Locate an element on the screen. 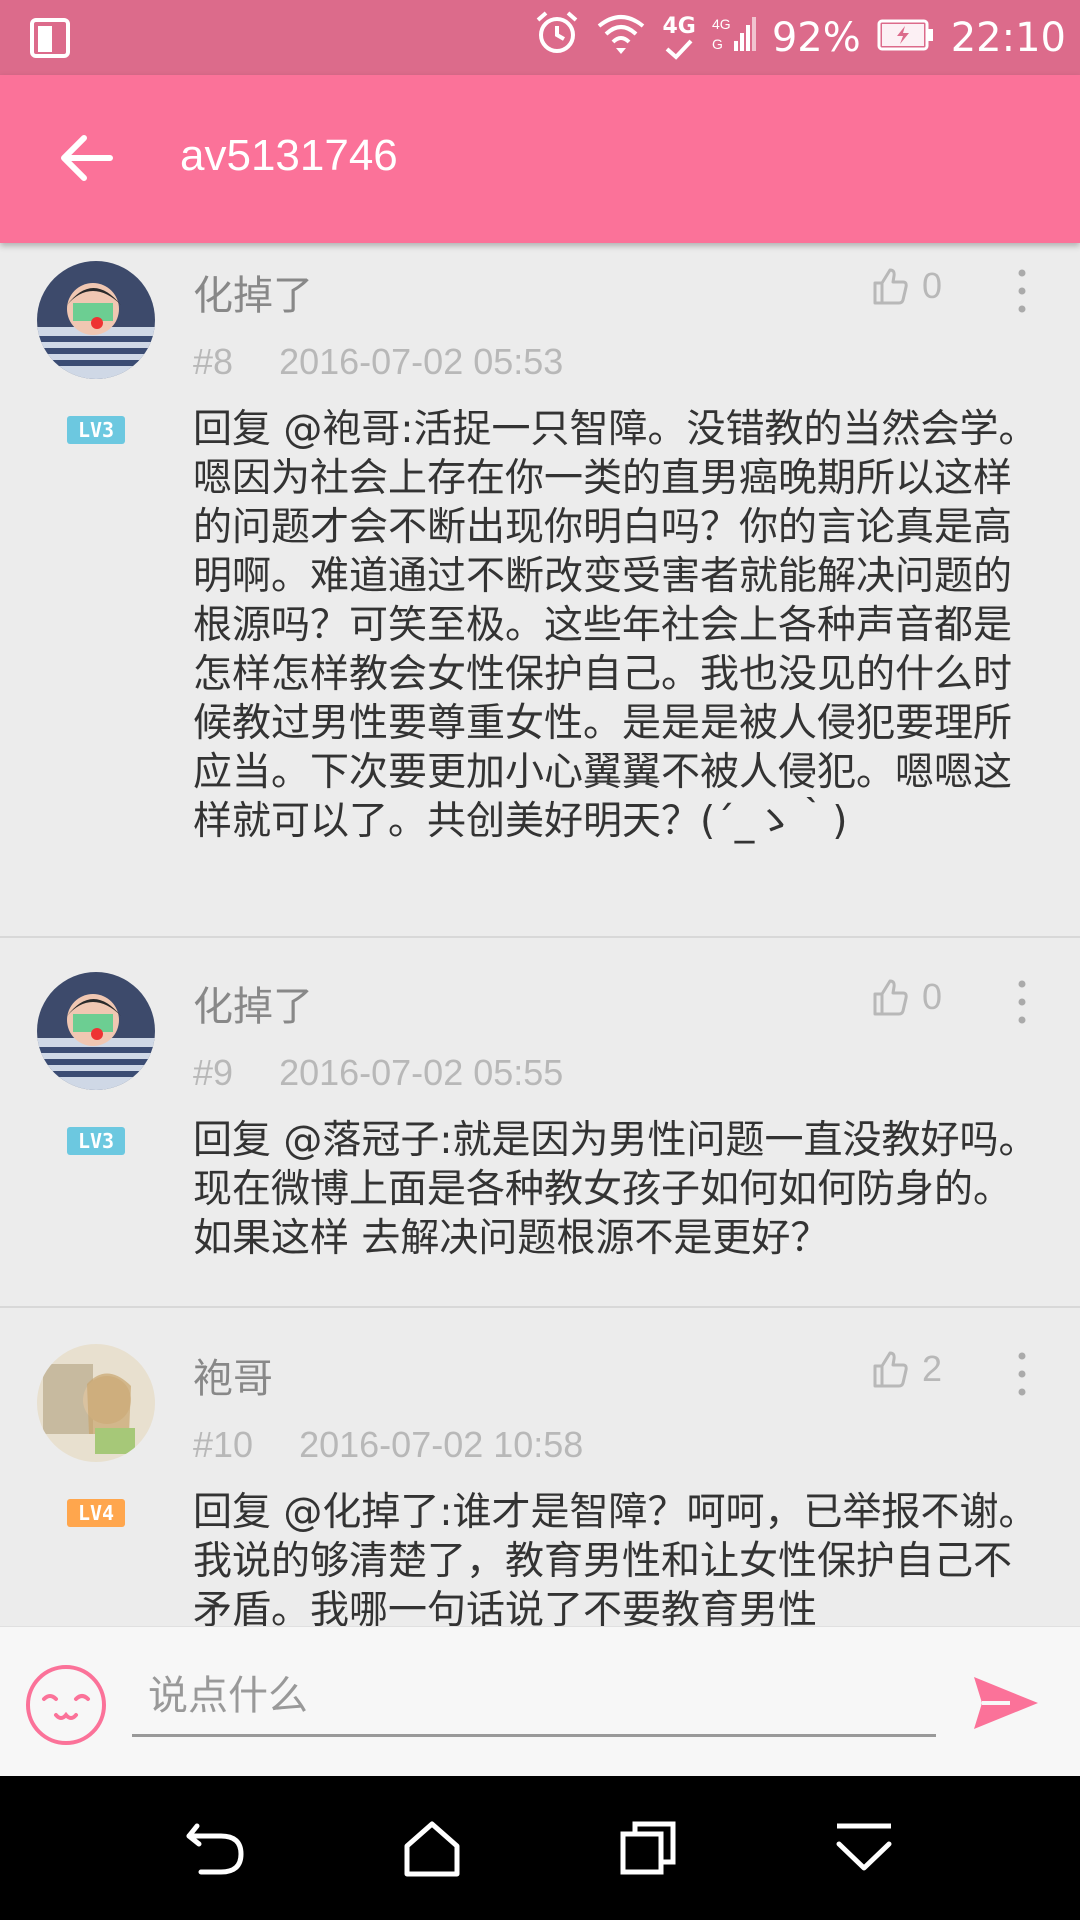  nav-recents-button is located at coordinates (648, 1848).